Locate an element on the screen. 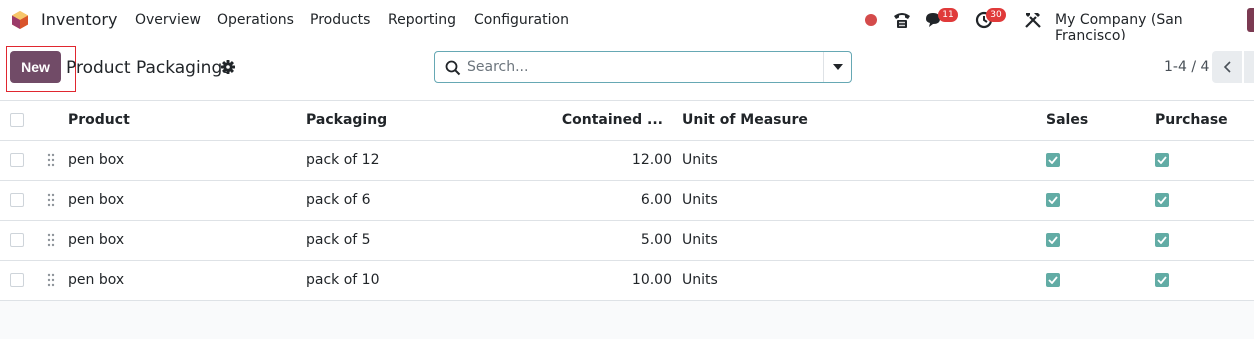  table-row: pen box pack of 5 5.00 Units is located at coordinates (627, 241).